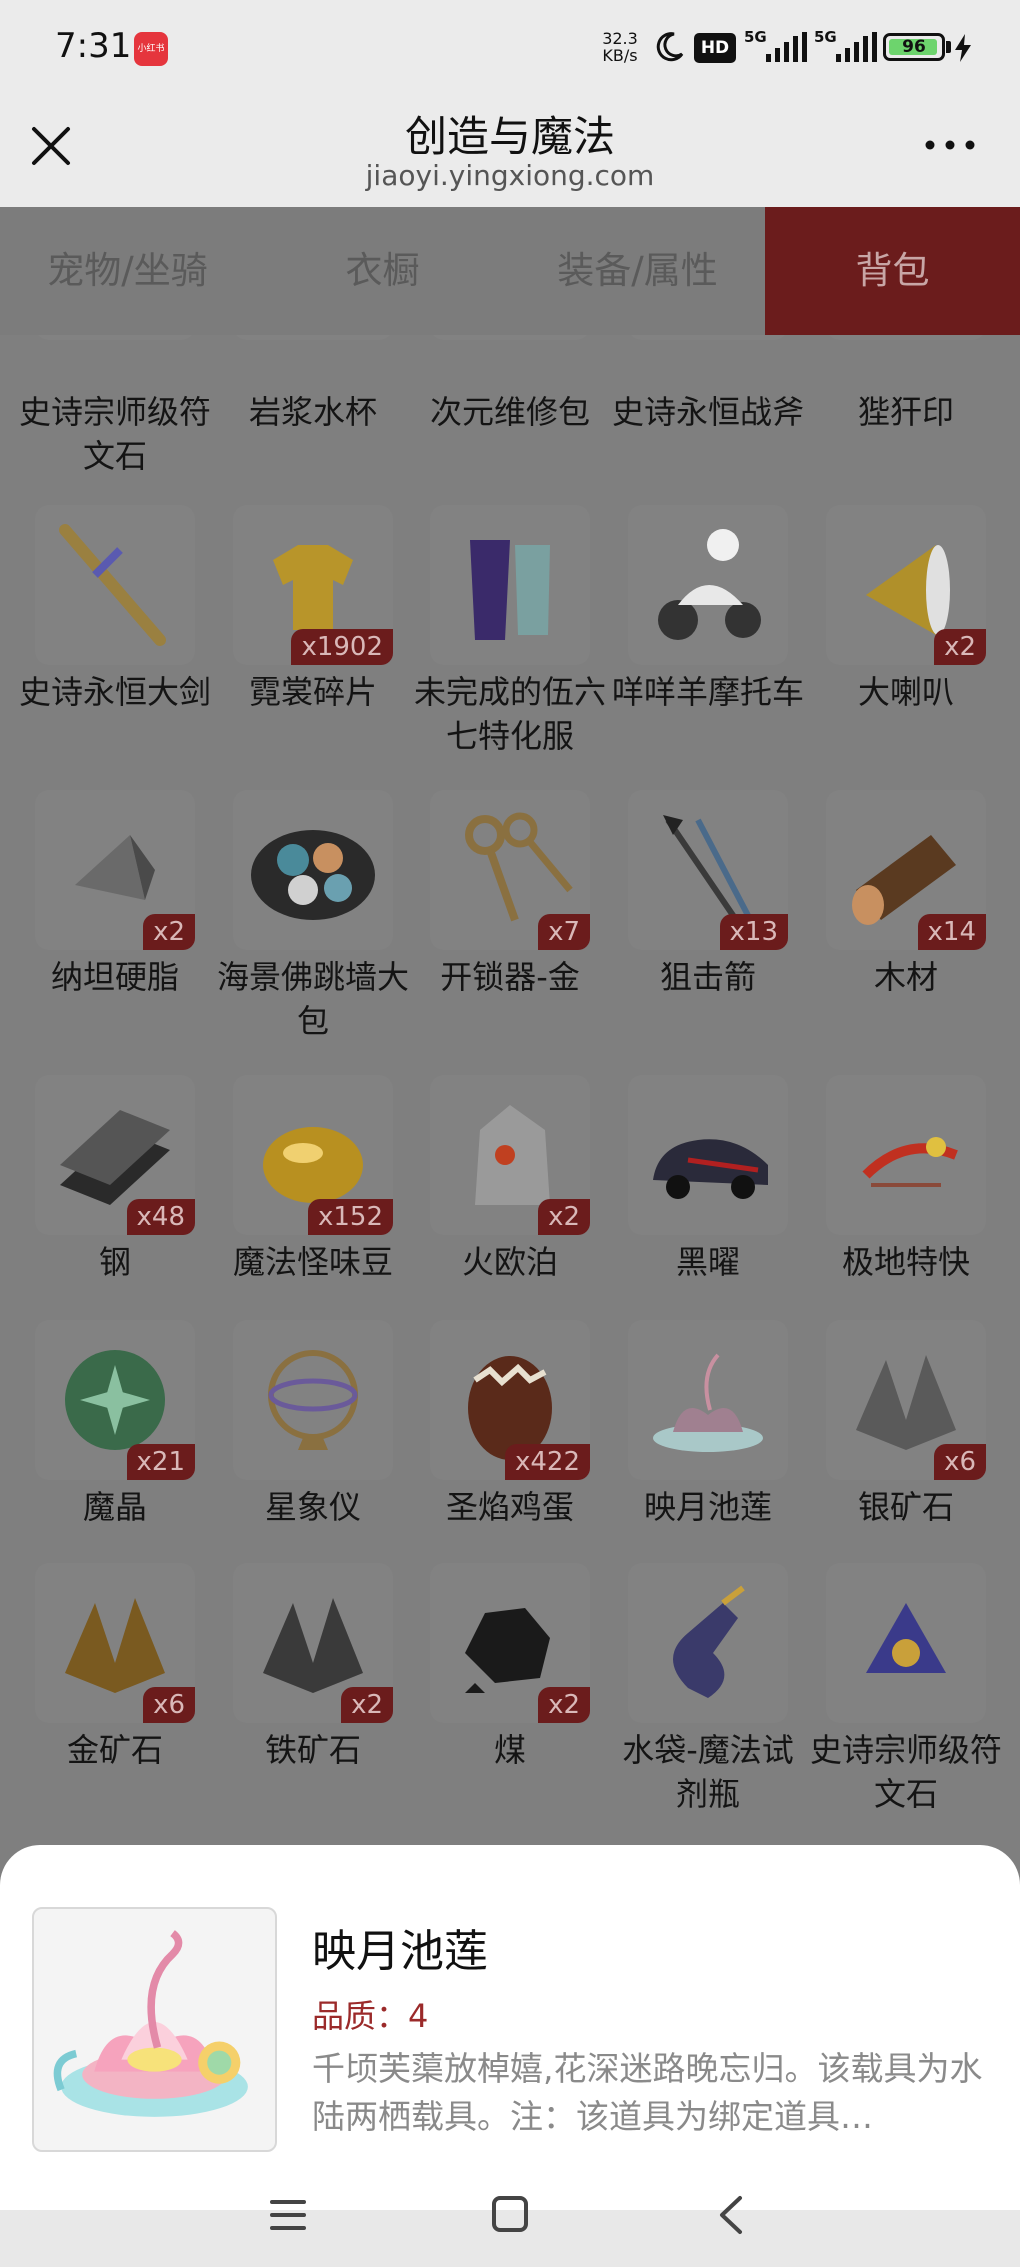 This screenshot has height=2267, width=1020. Describe the element at coordinates (93, 46) in the screenshot. I see `status-time: 7:31` at that location.